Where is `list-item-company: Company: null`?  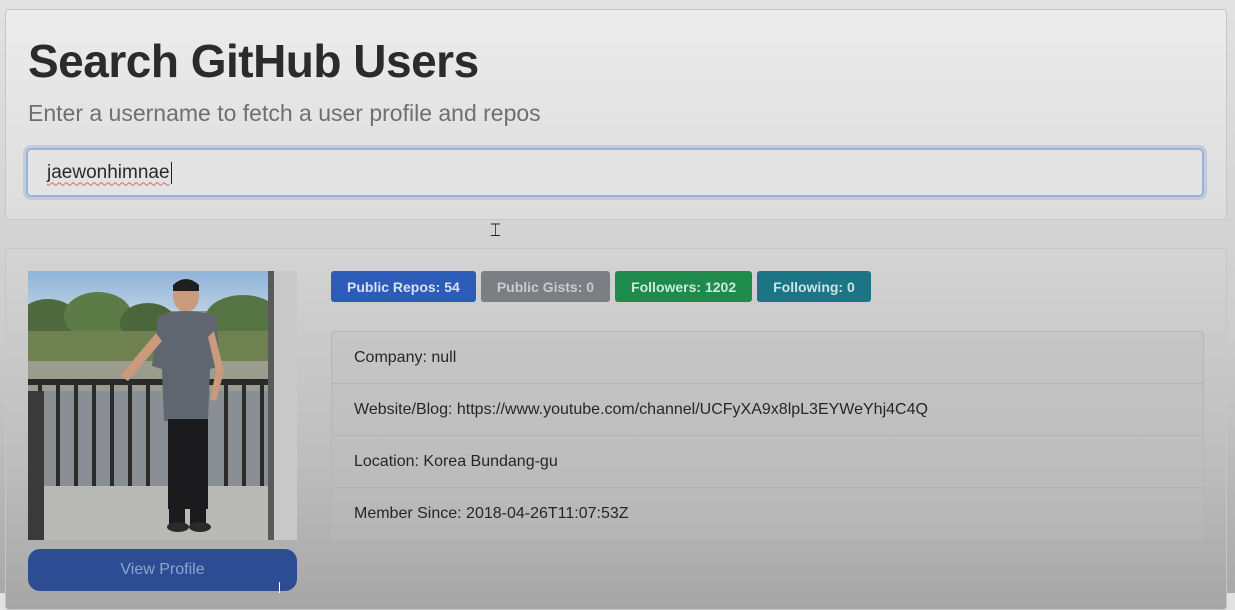 list-item-company: Company: null is located at coordinates (767, 357).